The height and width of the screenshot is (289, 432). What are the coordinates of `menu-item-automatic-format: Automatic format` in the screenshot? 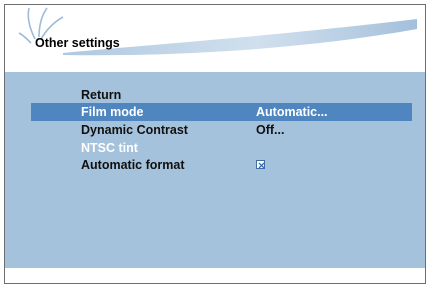 It's located at (221, 165).